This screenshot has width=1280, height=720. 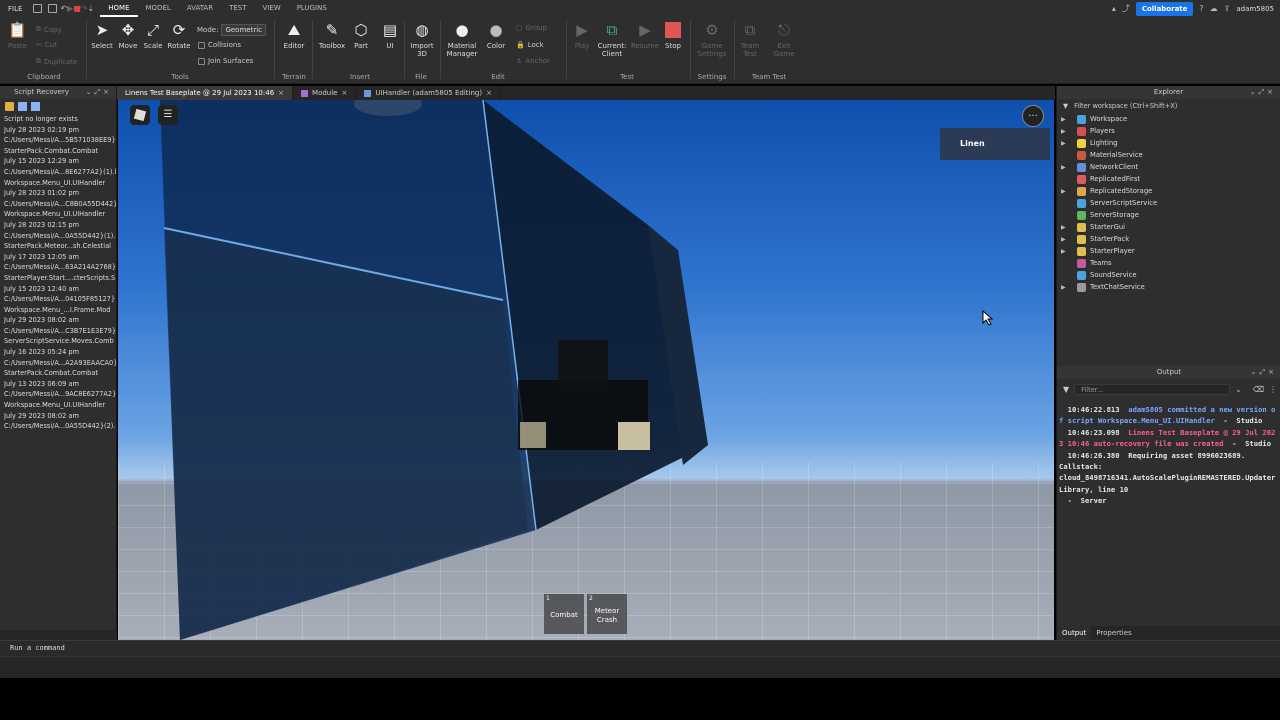 What do you see at coordinates (46, 45) in the screenshot?
I see `cut-button: ✂ Cut` at bounding box center [46, 45].